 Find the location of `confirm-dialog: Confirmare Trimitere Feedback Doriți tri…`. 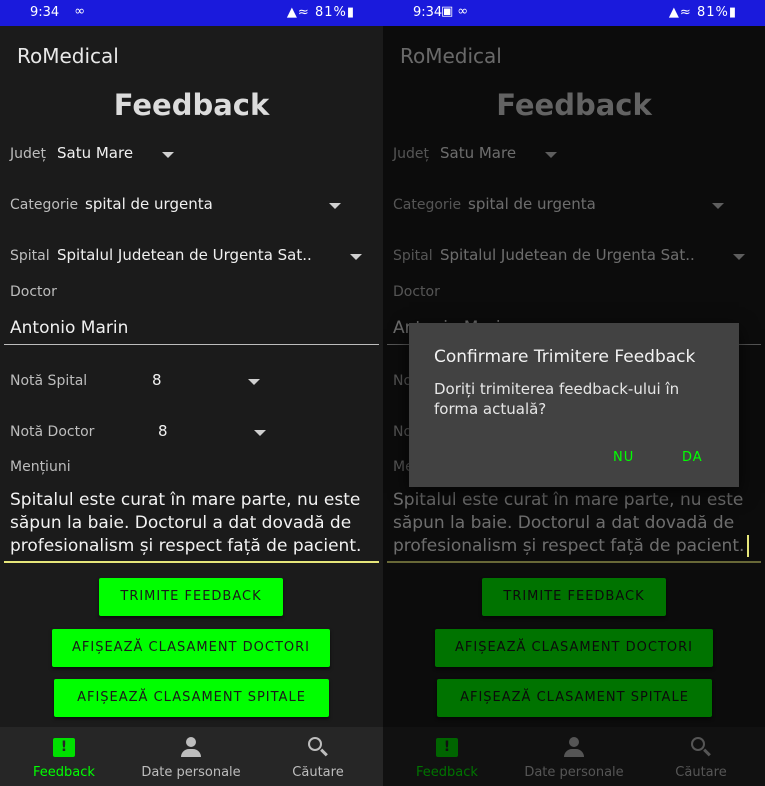

confirm-dialog: Confirmare Trimitere Feedback Doriți tri… is located at coordinates (574, 405).